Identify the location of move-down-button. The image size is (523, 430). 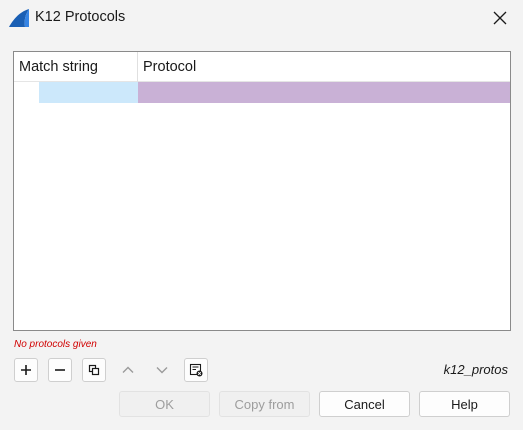
(162, 370).